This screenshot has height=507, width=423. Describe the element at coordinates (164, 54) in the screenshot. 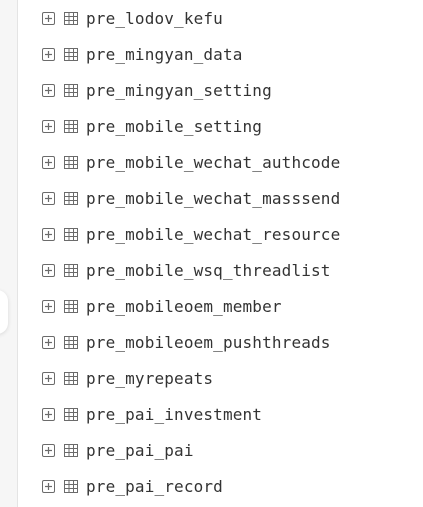

I see `tree-item-label: pre_mingyan_data` at that location.